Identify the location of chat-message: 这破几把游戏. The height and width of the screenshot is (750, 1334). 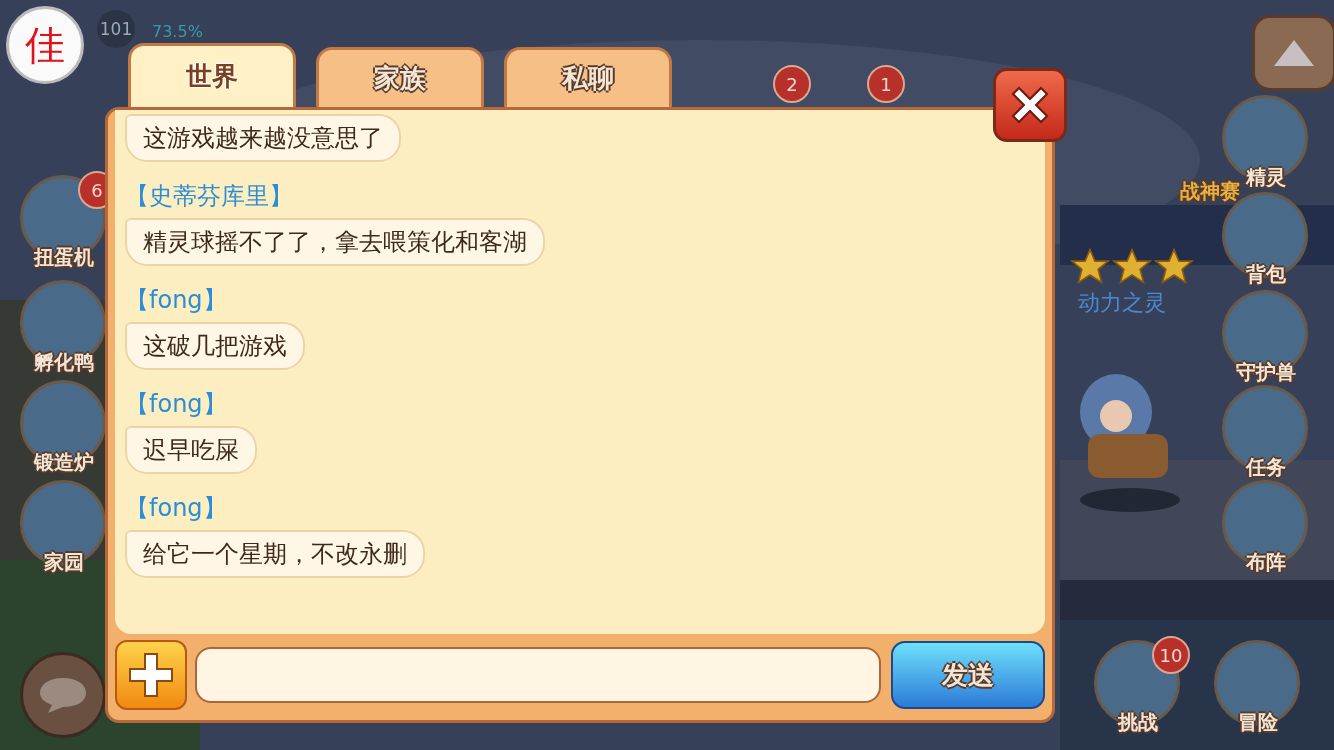
(215, 346).